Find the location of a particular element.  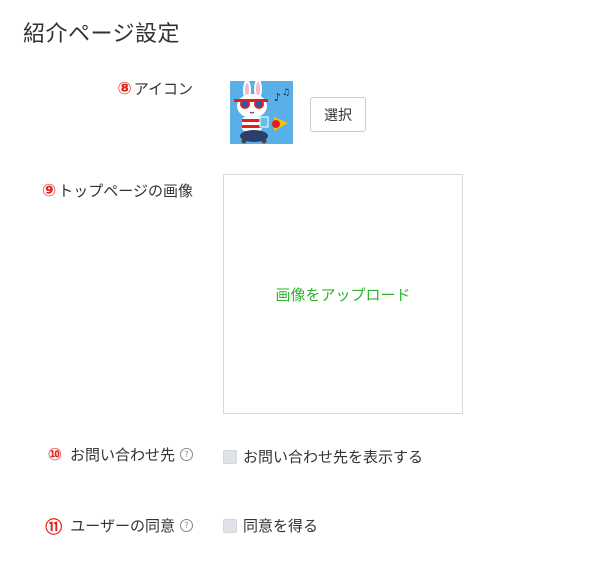

avatar: ♪ ♫ is located at coordinates (261, 112).